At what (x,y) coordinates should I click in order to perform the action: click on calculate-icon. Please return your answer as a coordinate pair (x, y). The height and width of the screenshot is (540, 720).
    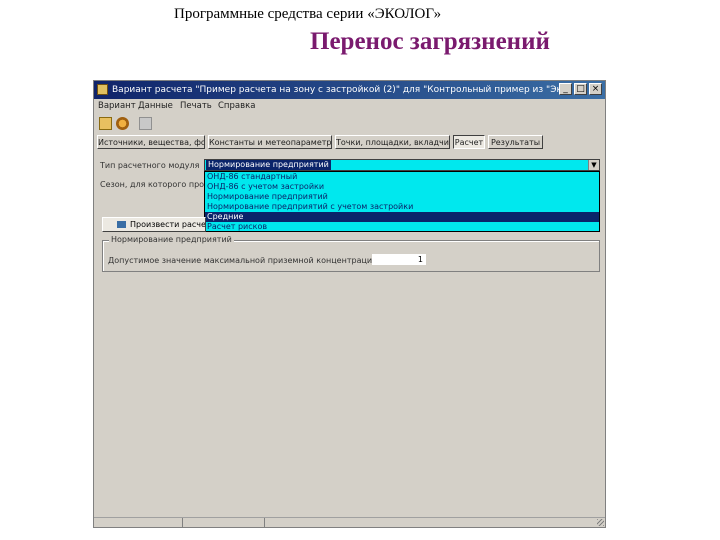
    Looking at the image, I should click on (122, 123).